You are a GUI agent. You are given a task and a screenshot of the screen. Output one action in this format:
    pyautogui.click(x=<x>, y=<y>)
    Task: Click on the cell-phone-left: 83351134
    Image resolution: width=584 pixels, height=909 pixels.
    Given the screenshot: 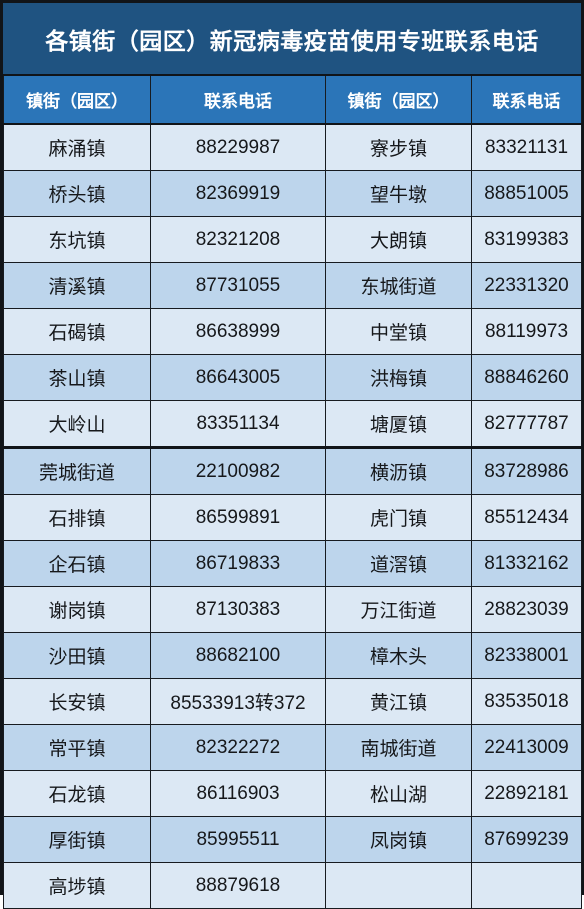 What is the action you would take?
    pyautogui.click(x=238, y=424)
    